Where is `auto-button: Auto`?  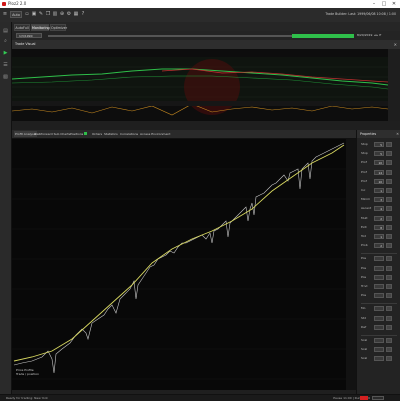 auto-button: Auto is located at coordinates (16, 14).